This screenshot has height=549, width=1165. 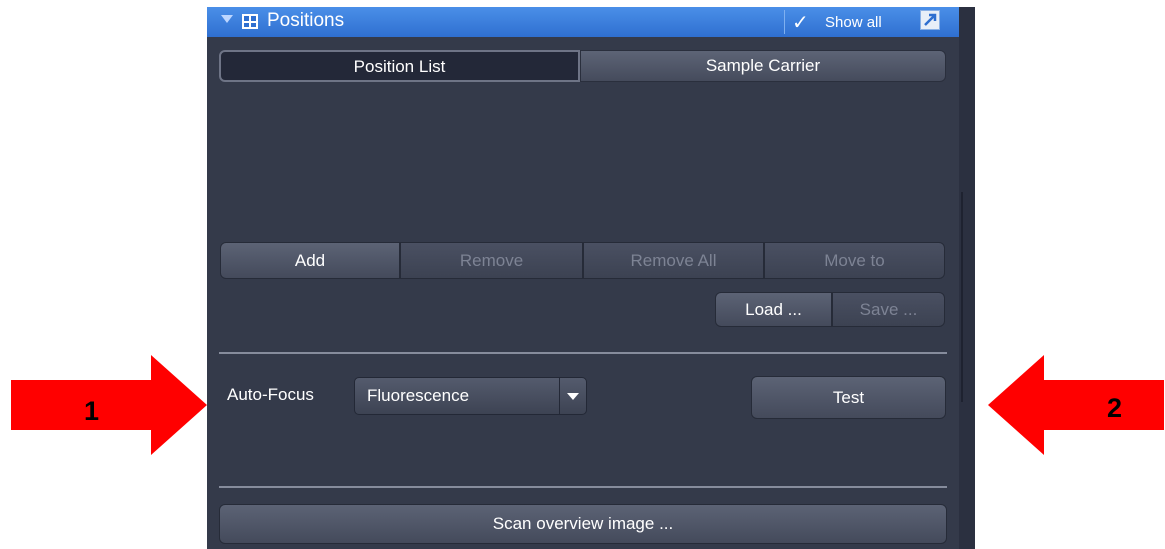 I want to click on positions-grid-icon, so click(x=250, y=21).